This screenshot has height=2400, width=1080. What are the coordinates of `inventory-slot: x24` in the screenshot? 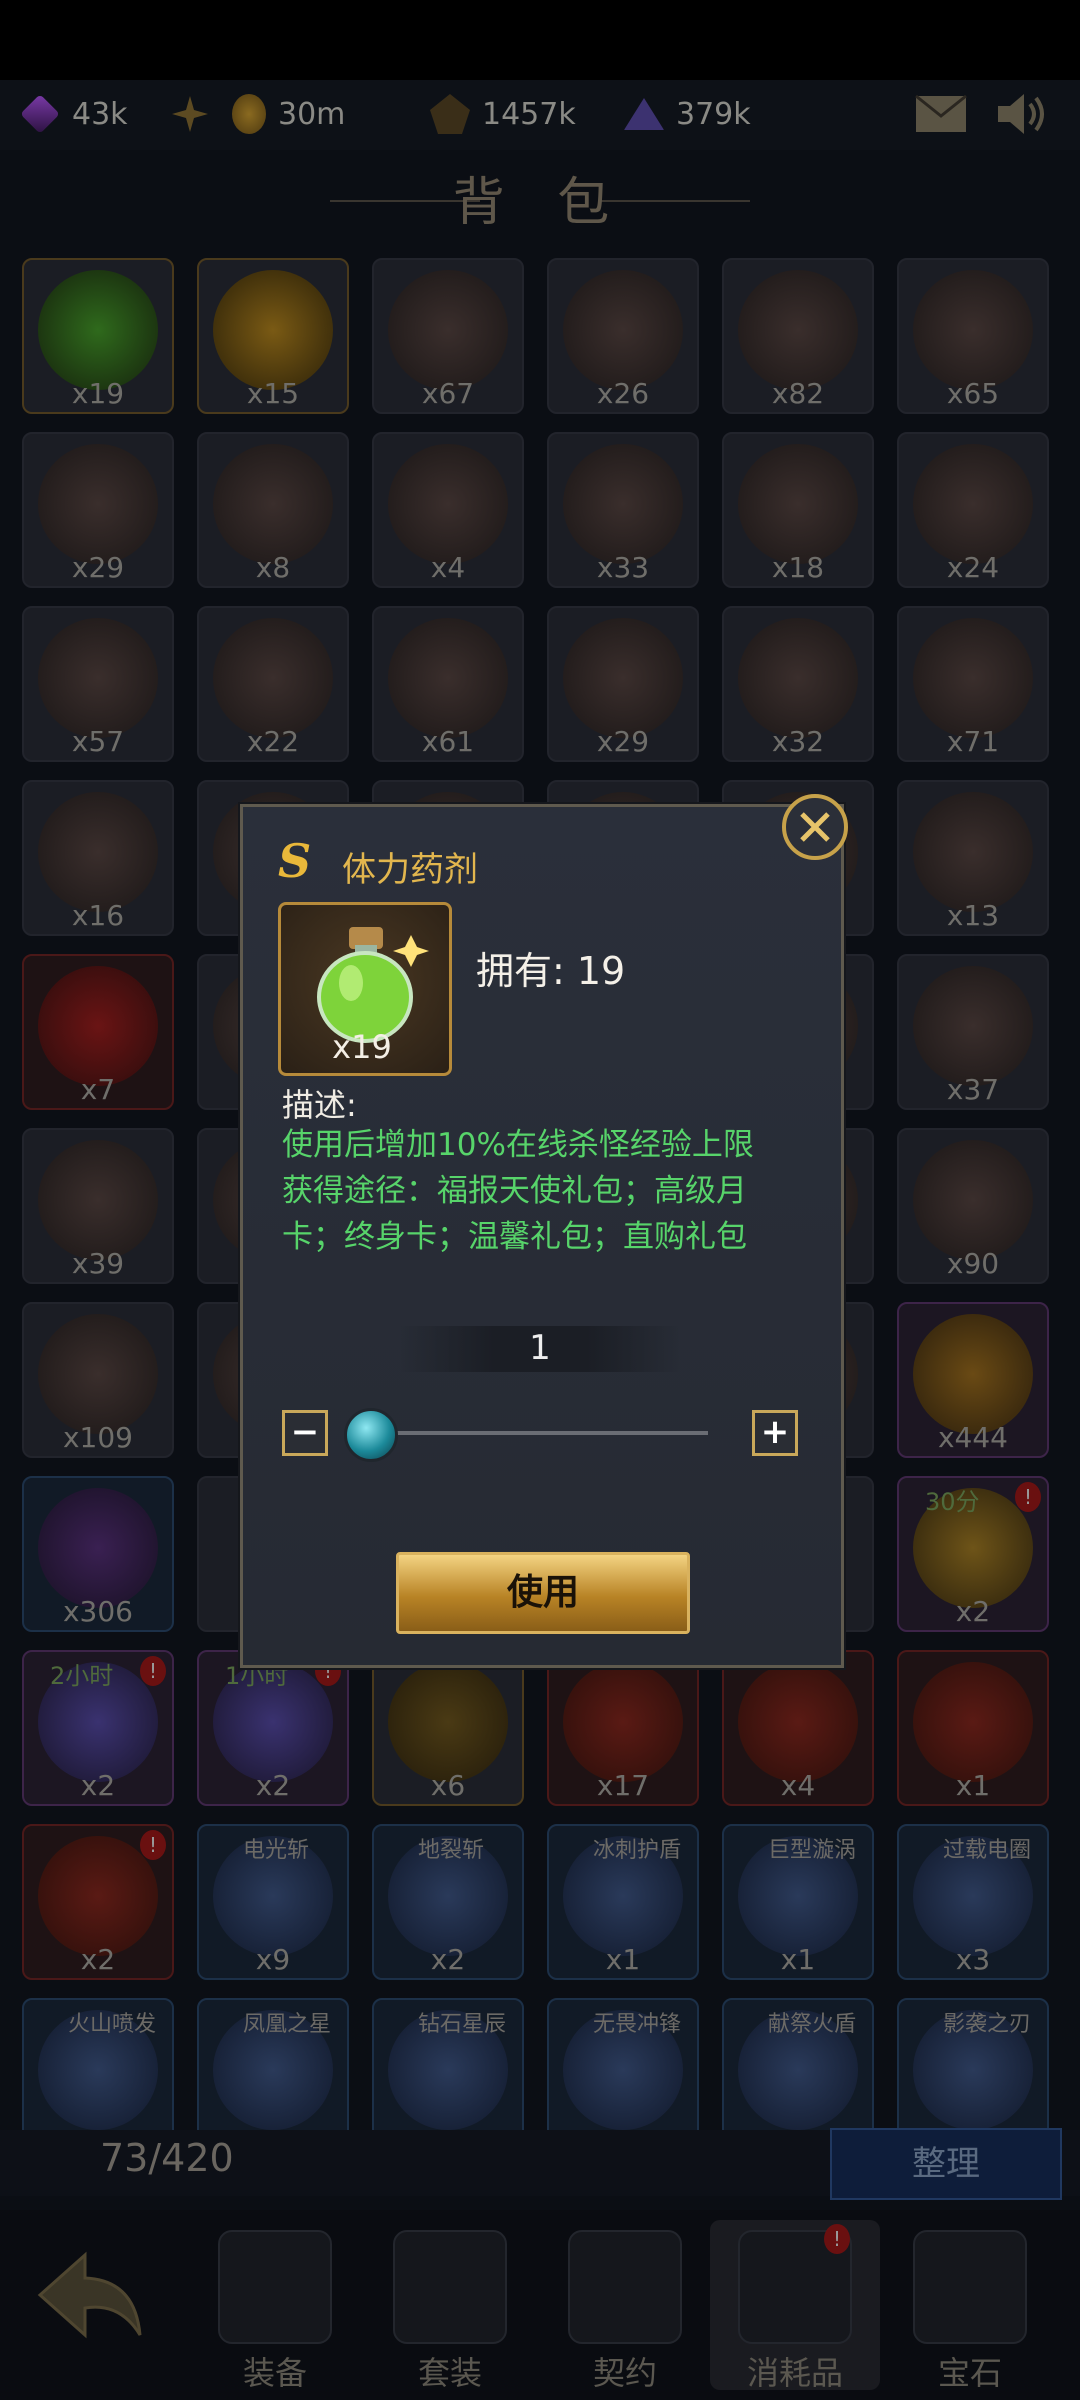 It's located at (973, 510).